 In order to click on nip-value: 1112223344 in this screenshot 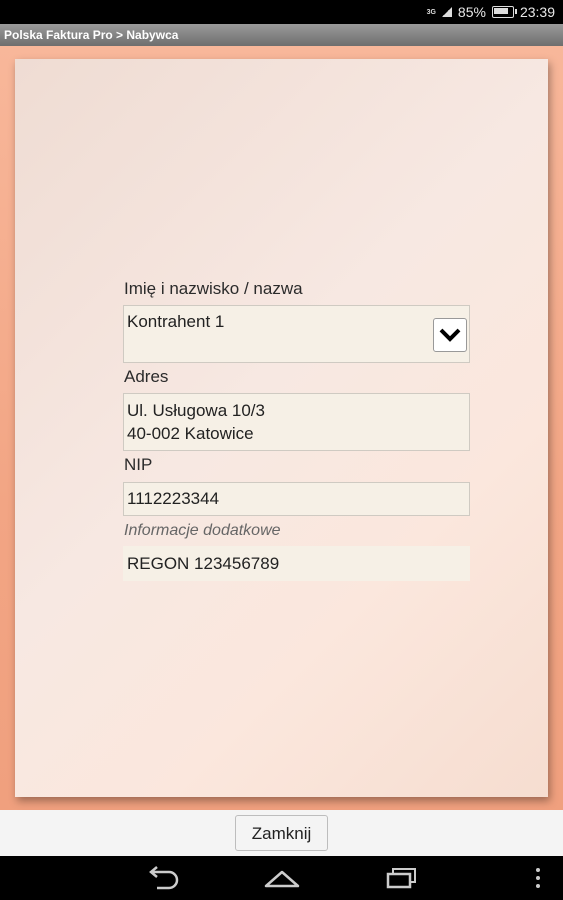, I will do `click(173, 498)`.